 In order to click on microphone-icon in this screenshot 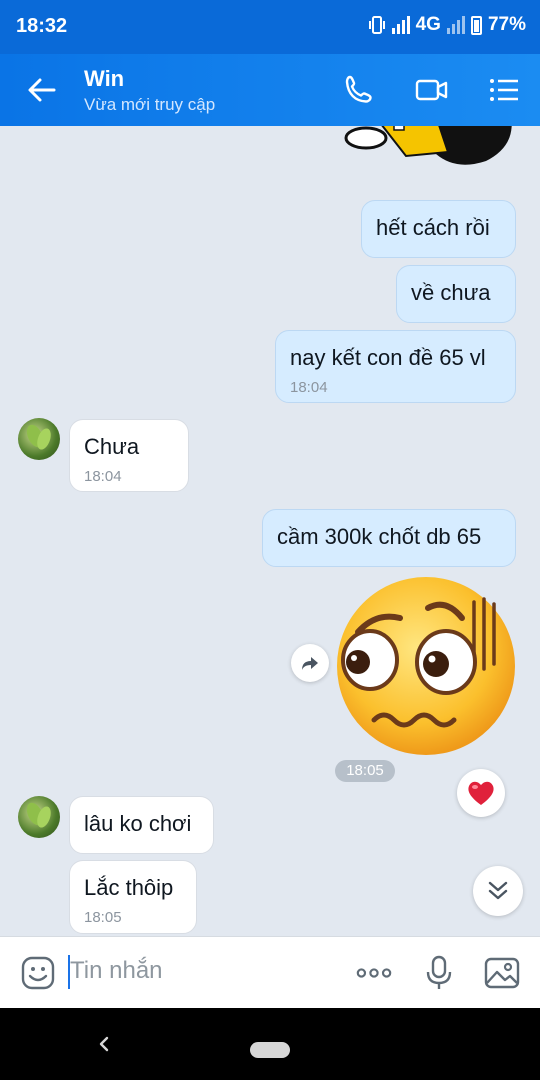, I will do `click(439, 973)`.